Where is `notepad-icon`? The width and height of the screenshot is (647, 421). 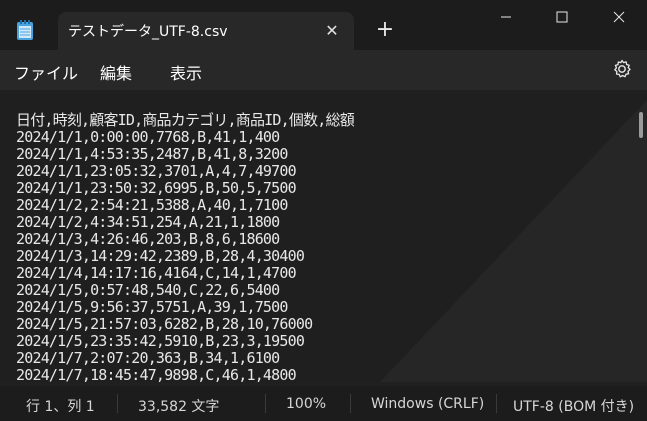 notepad-icon is located at coordinates (25, 30).